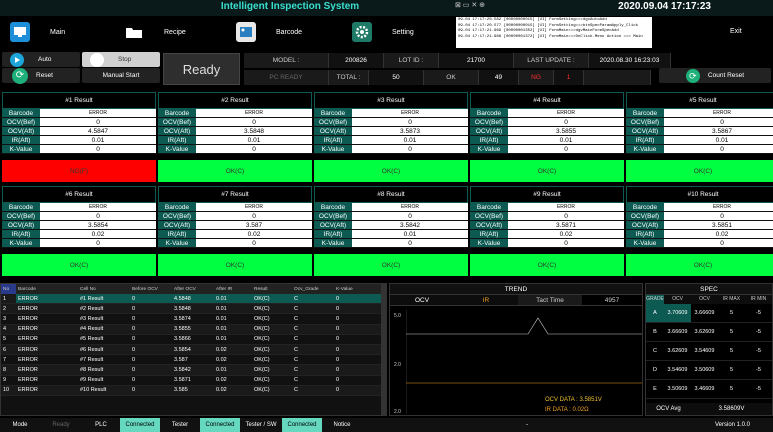 This screenshot has height=432, width=773. Describe the element at coordinates (286, 77) in the screenshot. I see `pcready-label: PC READY` at that location.